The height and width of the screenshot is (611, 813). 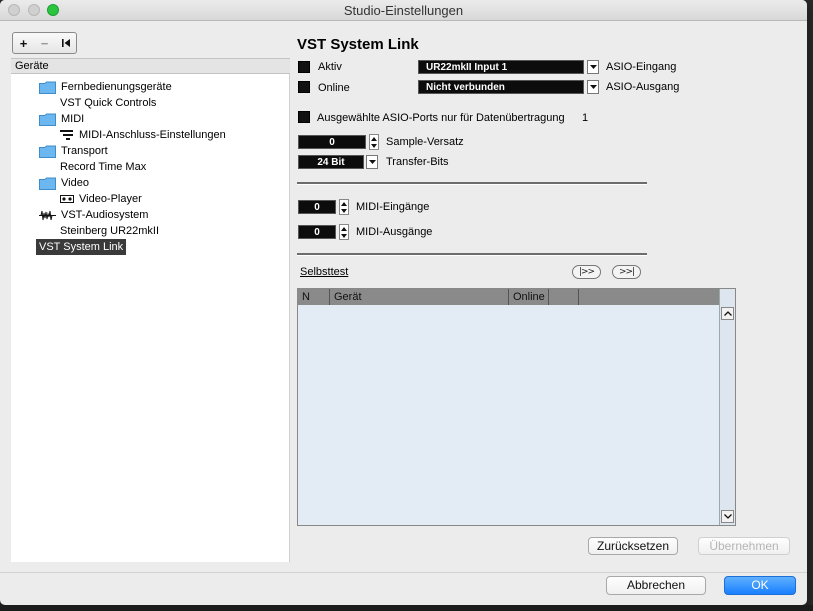 I want to click on midi-in-field: 0, so click(x=317, y=207).